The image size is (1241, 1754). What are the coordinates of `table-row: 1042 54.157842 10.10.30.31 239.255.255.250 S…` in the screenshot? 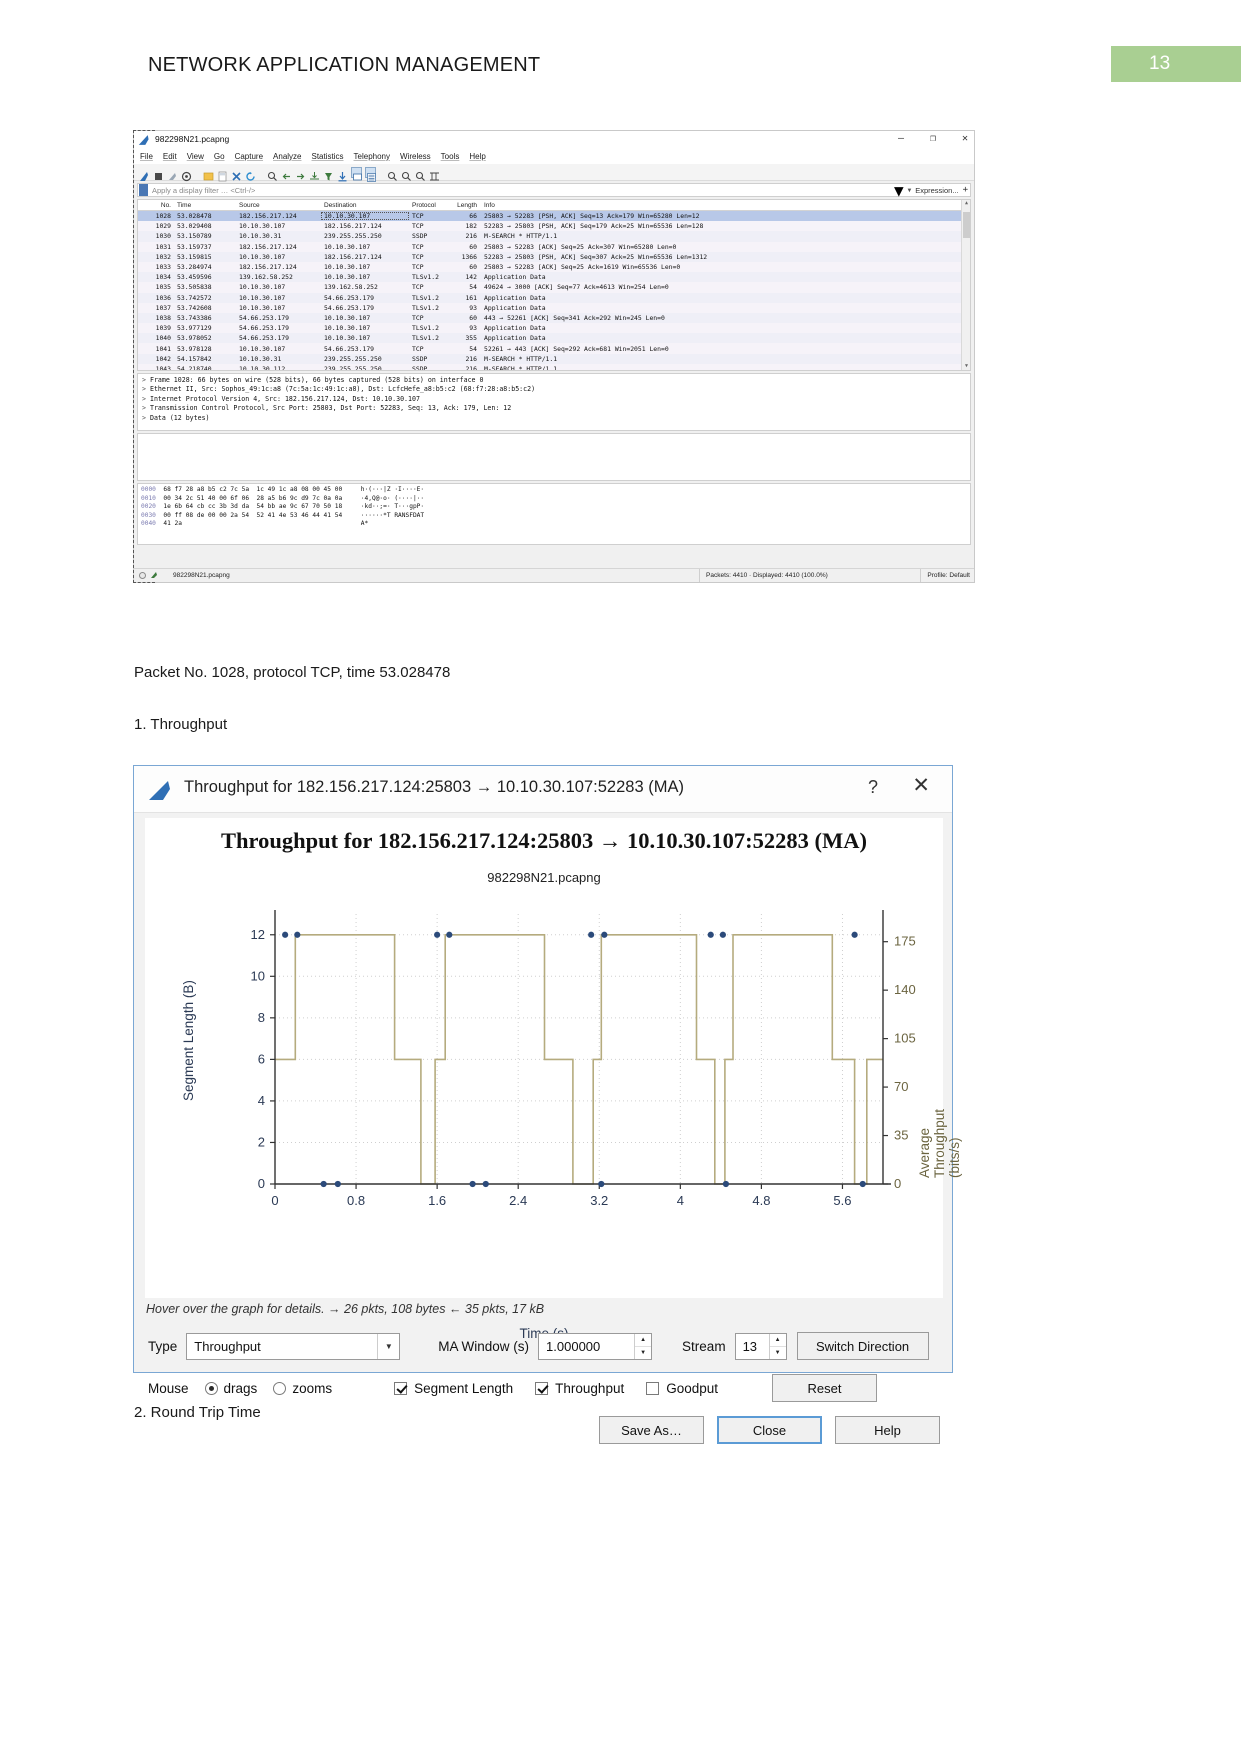 It's located at (554, 358).